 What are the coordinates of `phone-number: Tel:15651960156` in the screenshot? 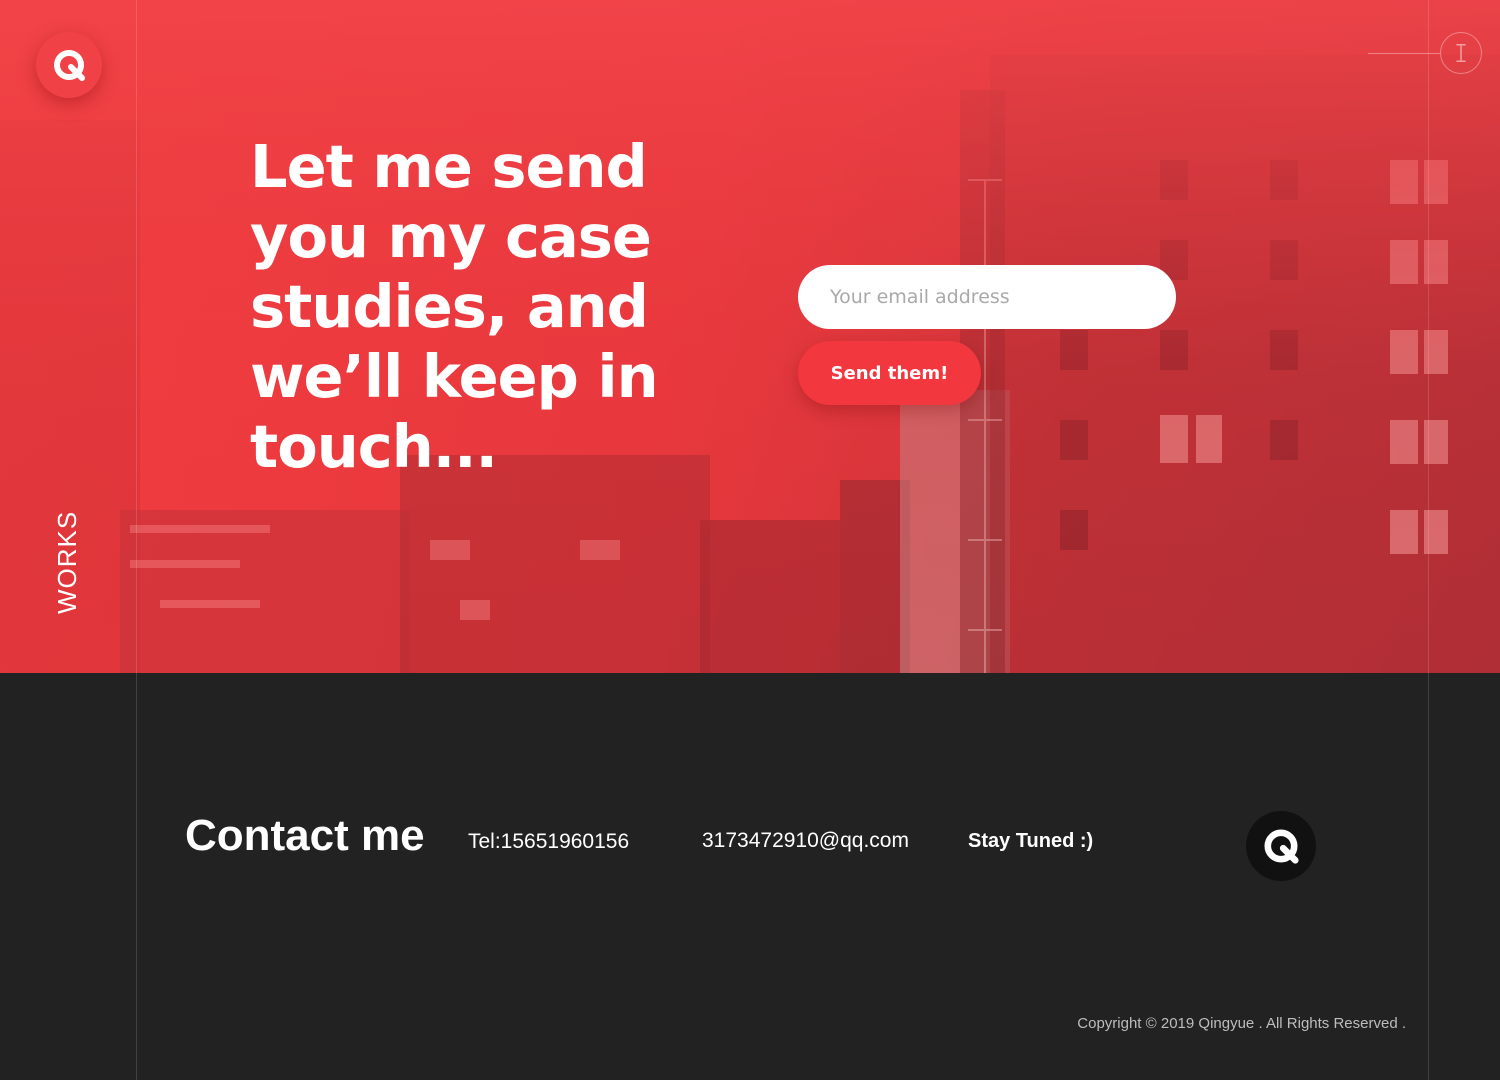 It's located at (548, 842).